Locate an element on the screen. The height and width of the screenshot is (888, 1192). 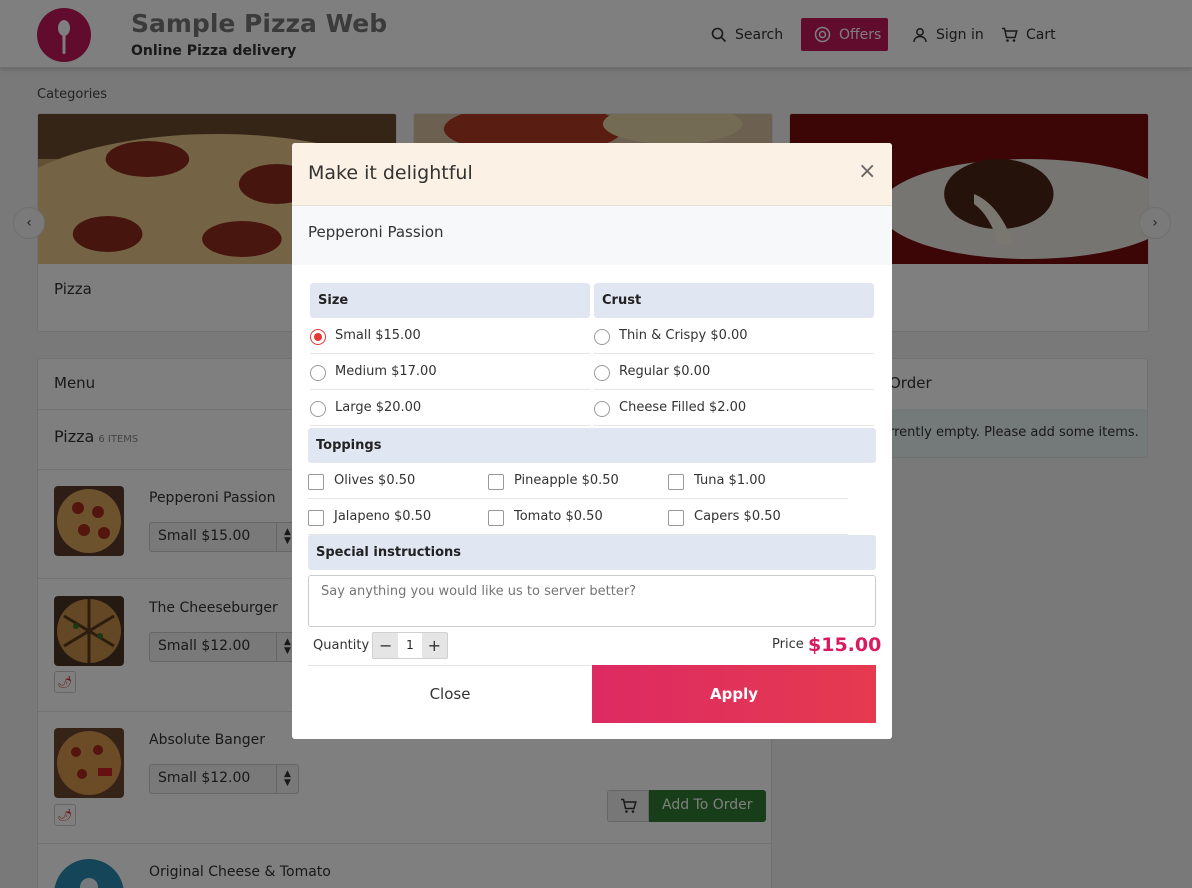
instructions-heading: Special instructions is located at coordinates (592, 552).